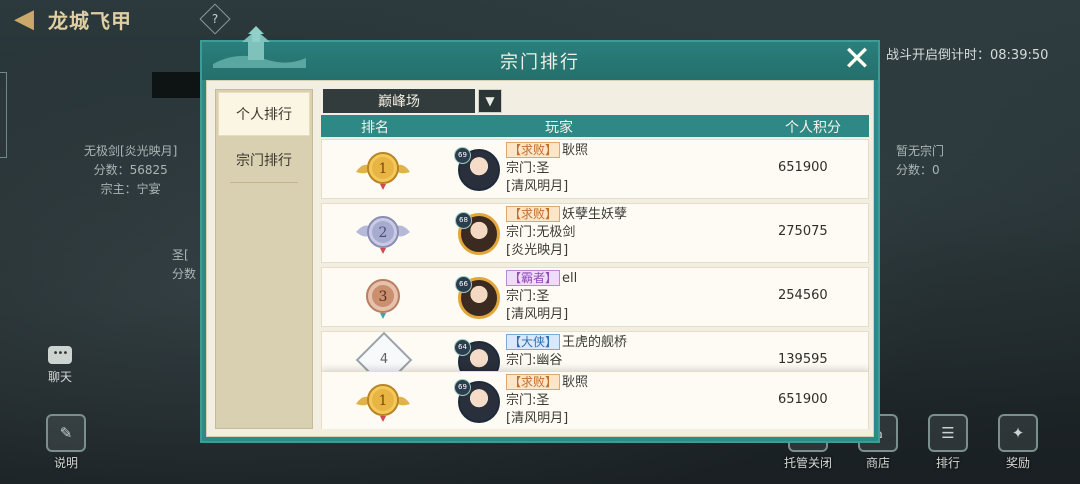 This screenshot has width=1080, height=484. I want to click on tab-list: 个人排行 宗门排行, so click(264, 259).